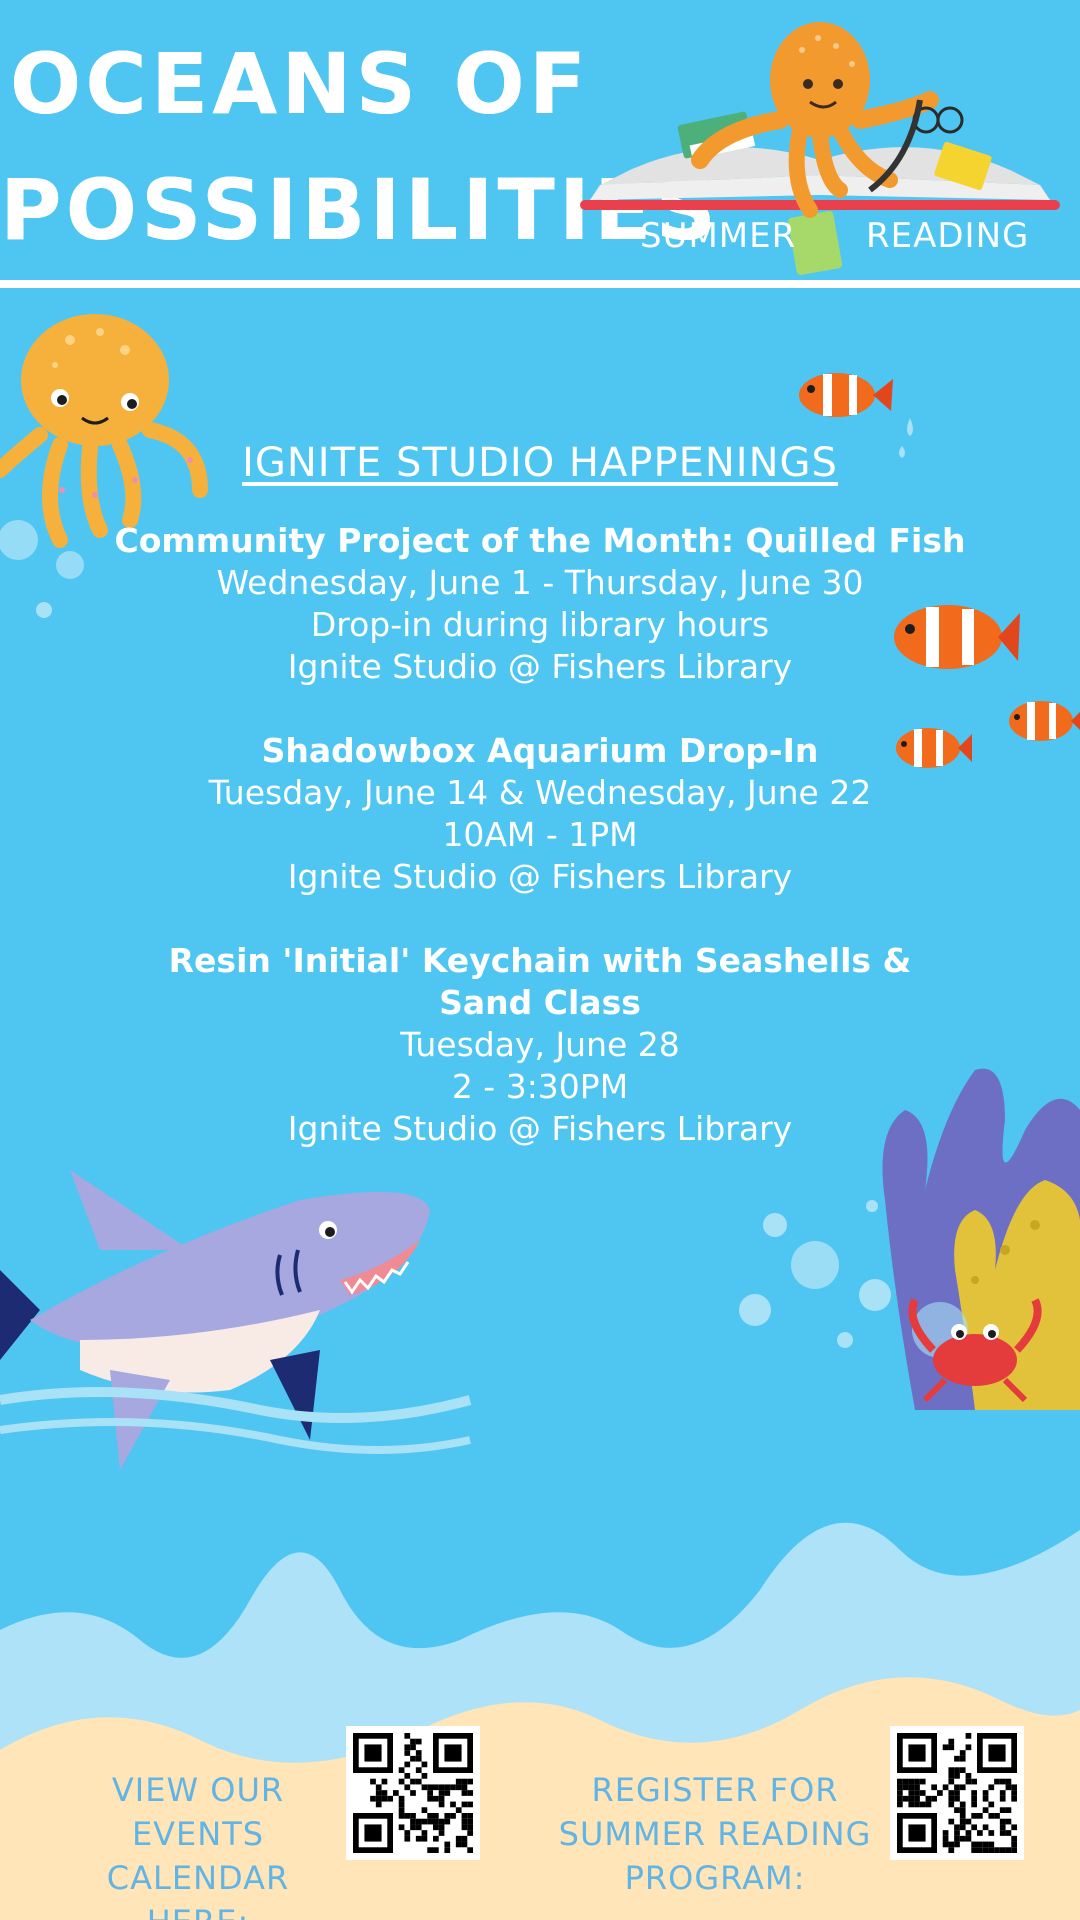 This screenshot has width=1080, height=1920. I want to click on events-calendar-label: VIEW OUR EVENTS CALENDAR HERE:, so click(198, 1845).